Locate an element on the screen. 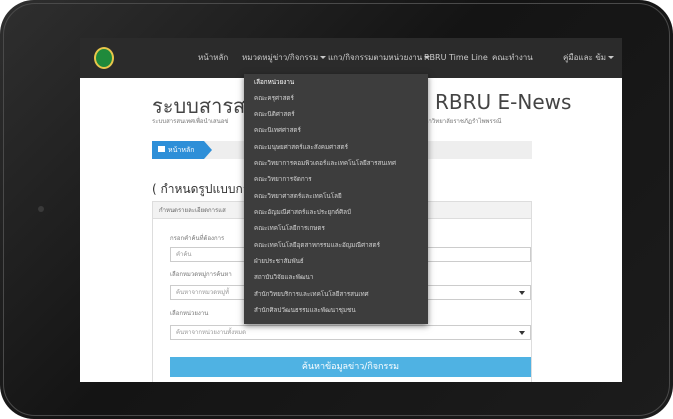 The width and height of the screenshot is (673, 419). nav-faculty-menu-label: คณะทำงาน is located at coordinates (512, 57).